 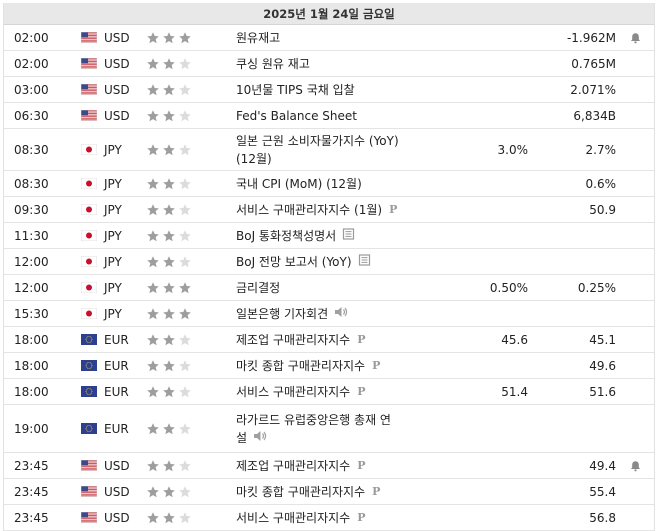 What do you see at coordinates (313, 420) in the screenshot?
I see `event-name: 라가르드 유럽중앙은행 총재 연` at bounding box center [313, 420].